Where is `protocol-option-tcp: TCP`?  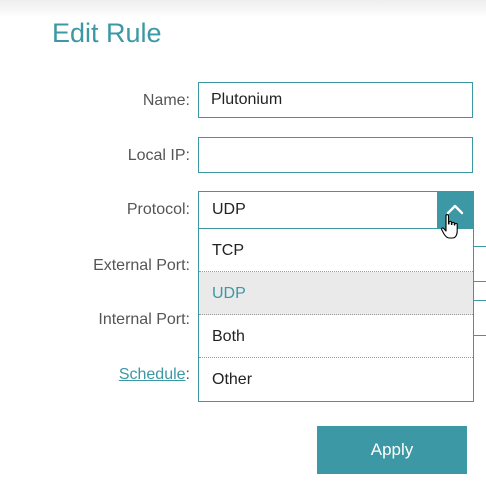
protocol-option-tcp: TCP is located at coordinates (336, 250).